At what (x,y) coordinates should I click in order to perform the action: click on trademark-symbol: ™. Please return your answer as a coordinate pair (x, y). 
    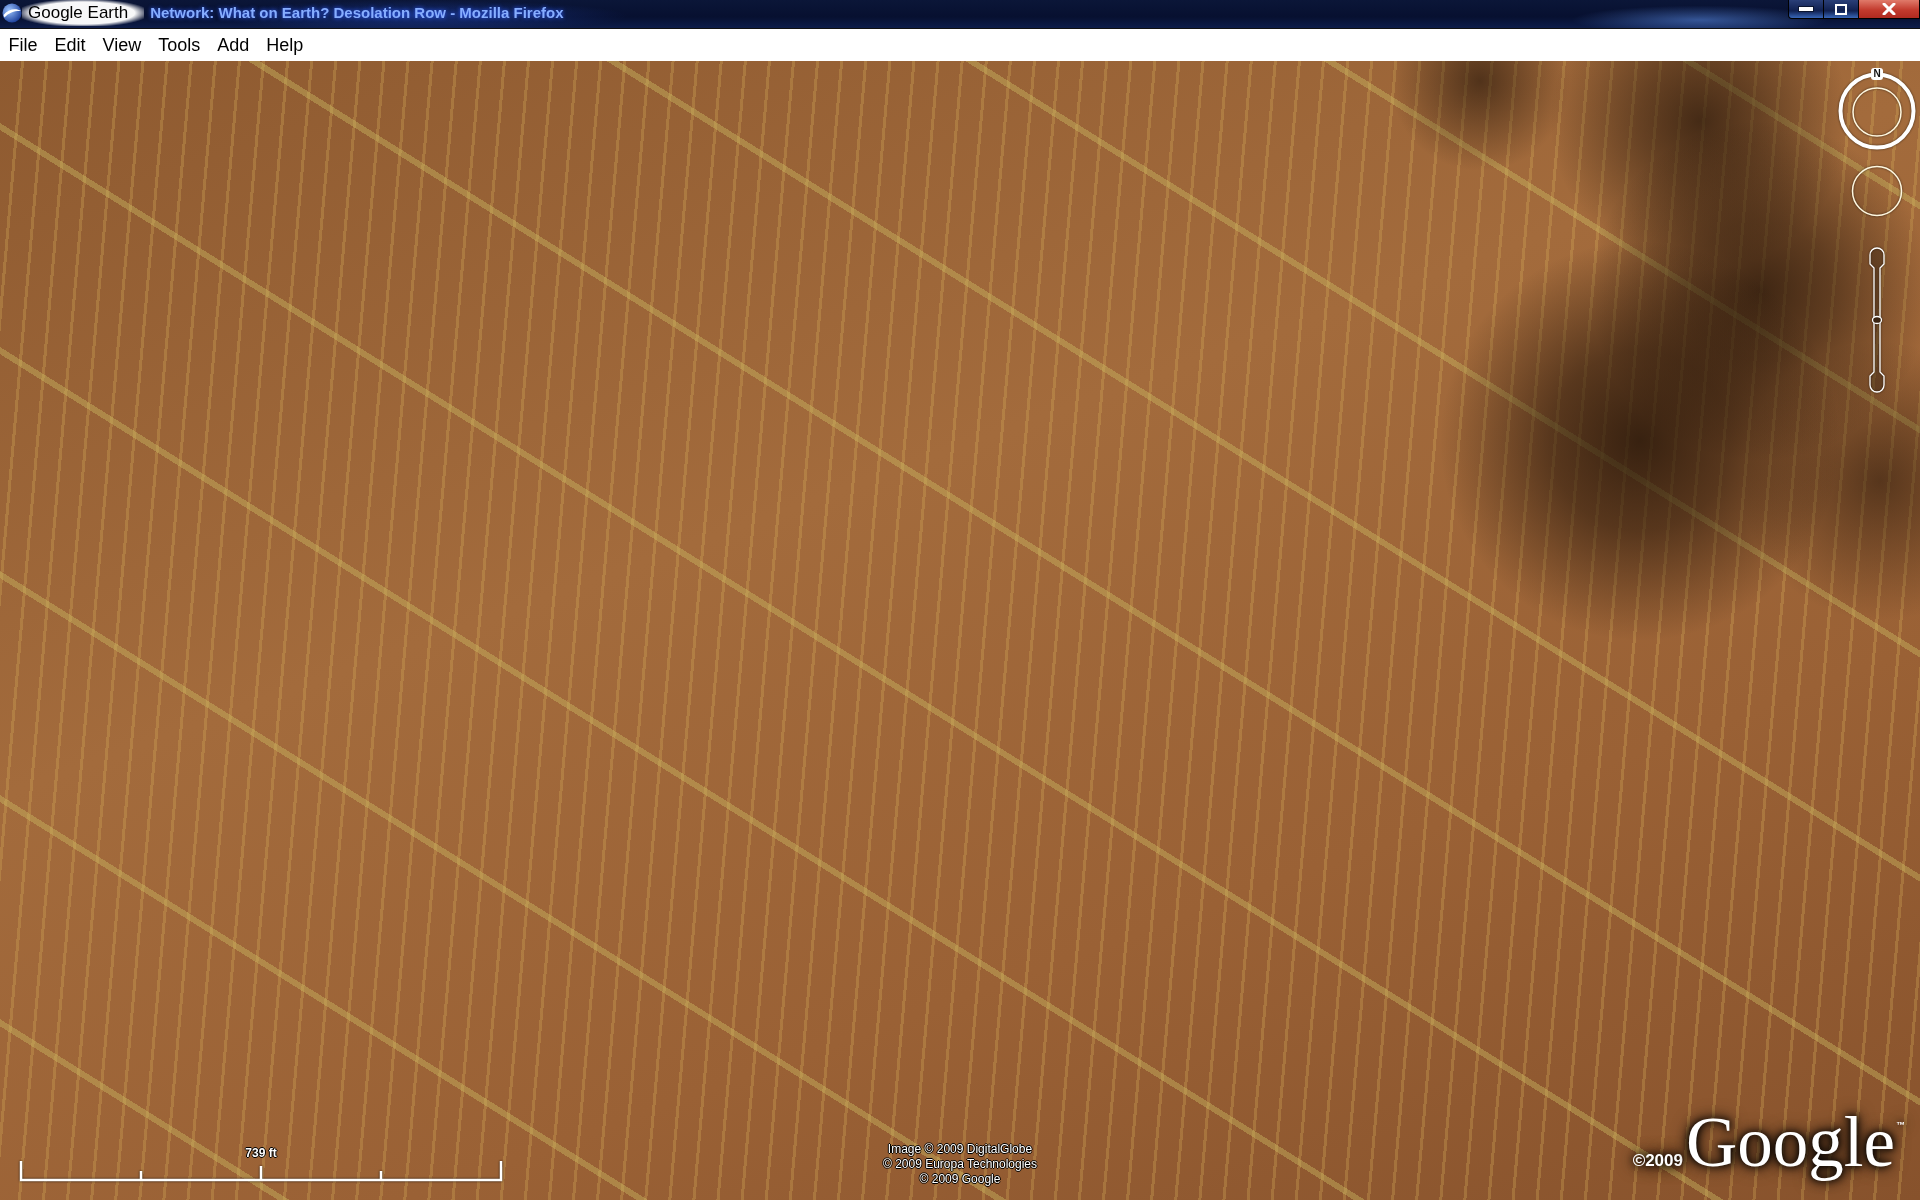
    Looking at the image, I should click on (1900, 1125).